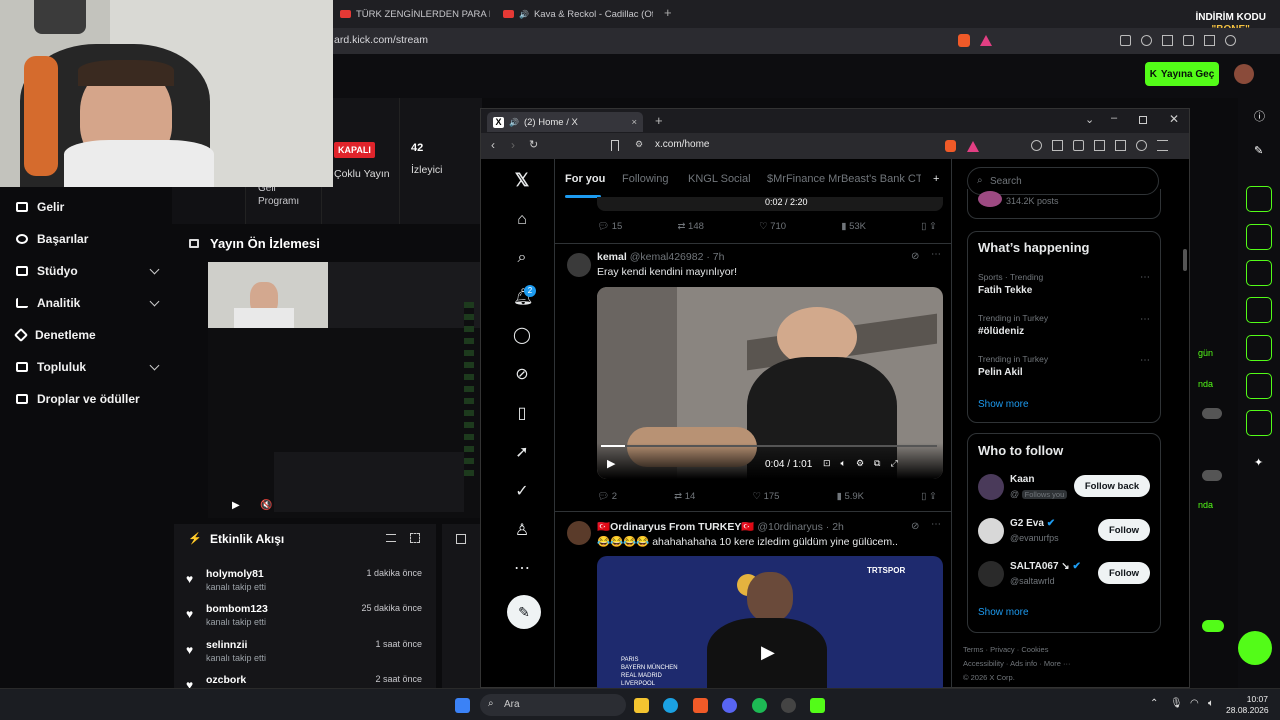 The height and width of the screenshot is (720, 1280). I want to click on tray-chevron-icon: ⌃, so click(1154, 703).